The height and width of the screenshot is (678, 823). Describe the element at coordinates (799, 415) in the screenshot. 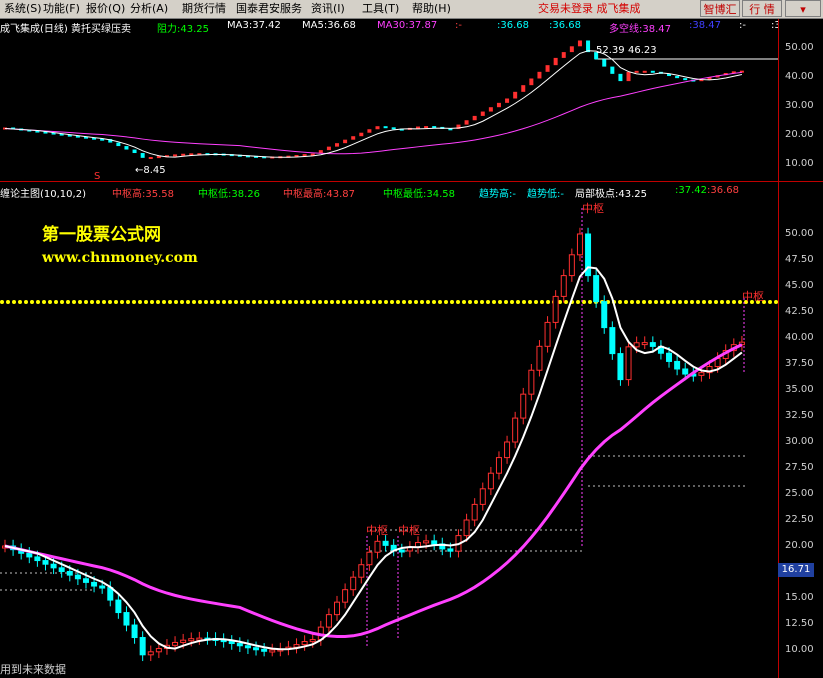

I see `y-tick-label: 32.50` at that location.